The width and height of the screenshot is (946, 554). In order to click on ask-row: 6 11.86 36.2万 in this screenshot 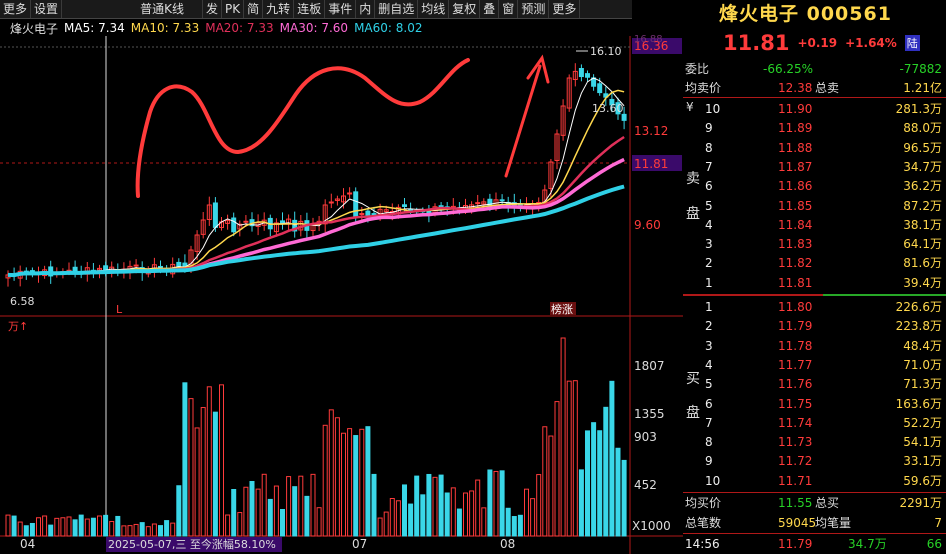, I will do `click(814, 186)`.